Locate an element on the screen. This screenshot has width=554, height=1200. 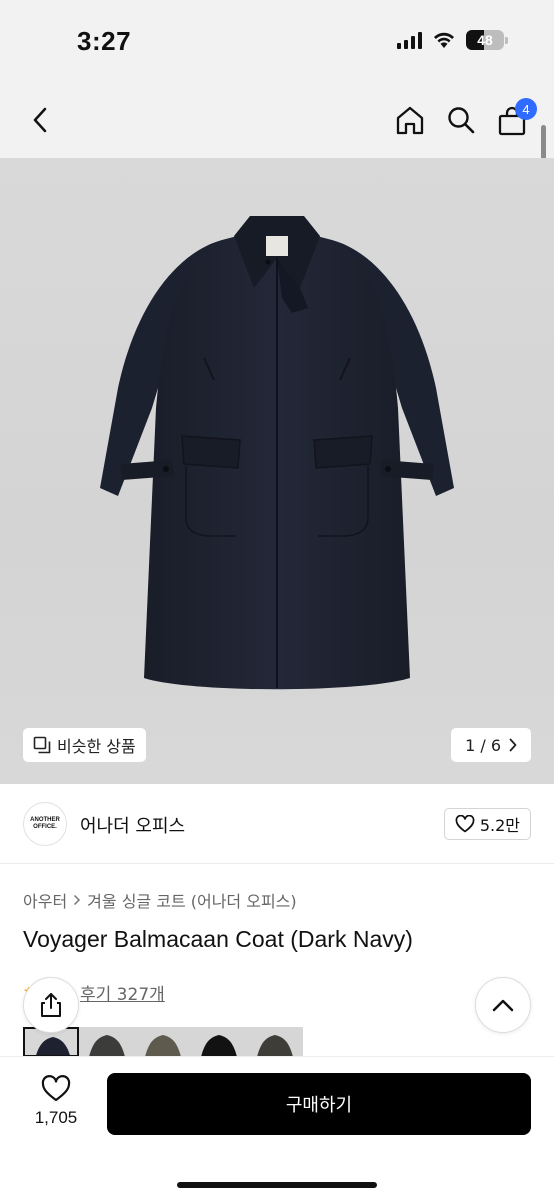
search-button is located at coordinates (461, 120).